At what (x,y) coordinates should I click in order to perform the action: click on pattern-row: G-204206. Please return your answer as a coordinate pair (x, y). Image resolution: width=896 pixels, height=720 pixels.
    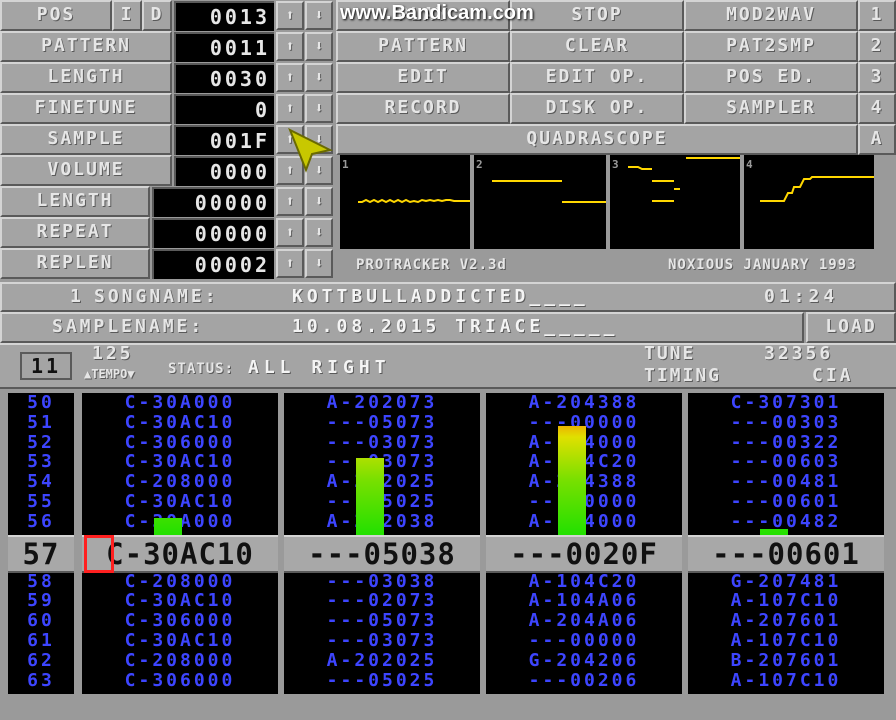
    Looking at the image, I should click on (584, 660).